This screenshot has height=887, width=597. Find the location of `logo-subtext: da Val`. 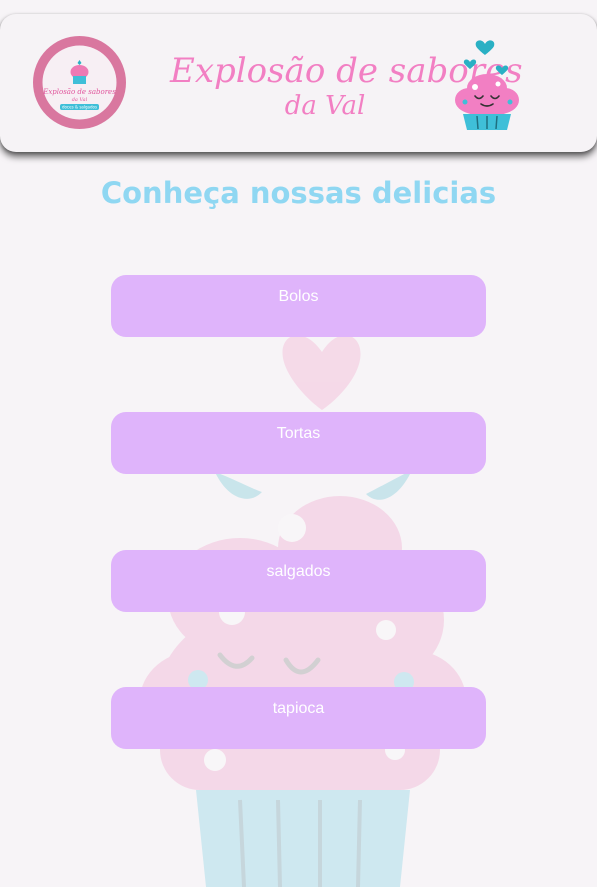

logo-subtext: da Val is located at coordinates (80, 100).